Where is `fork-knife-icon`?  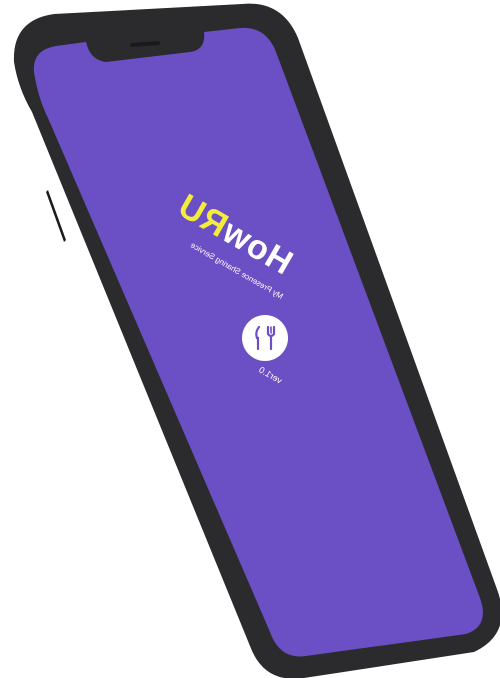 fork-knife-icon is located at coordinates (265, 338).